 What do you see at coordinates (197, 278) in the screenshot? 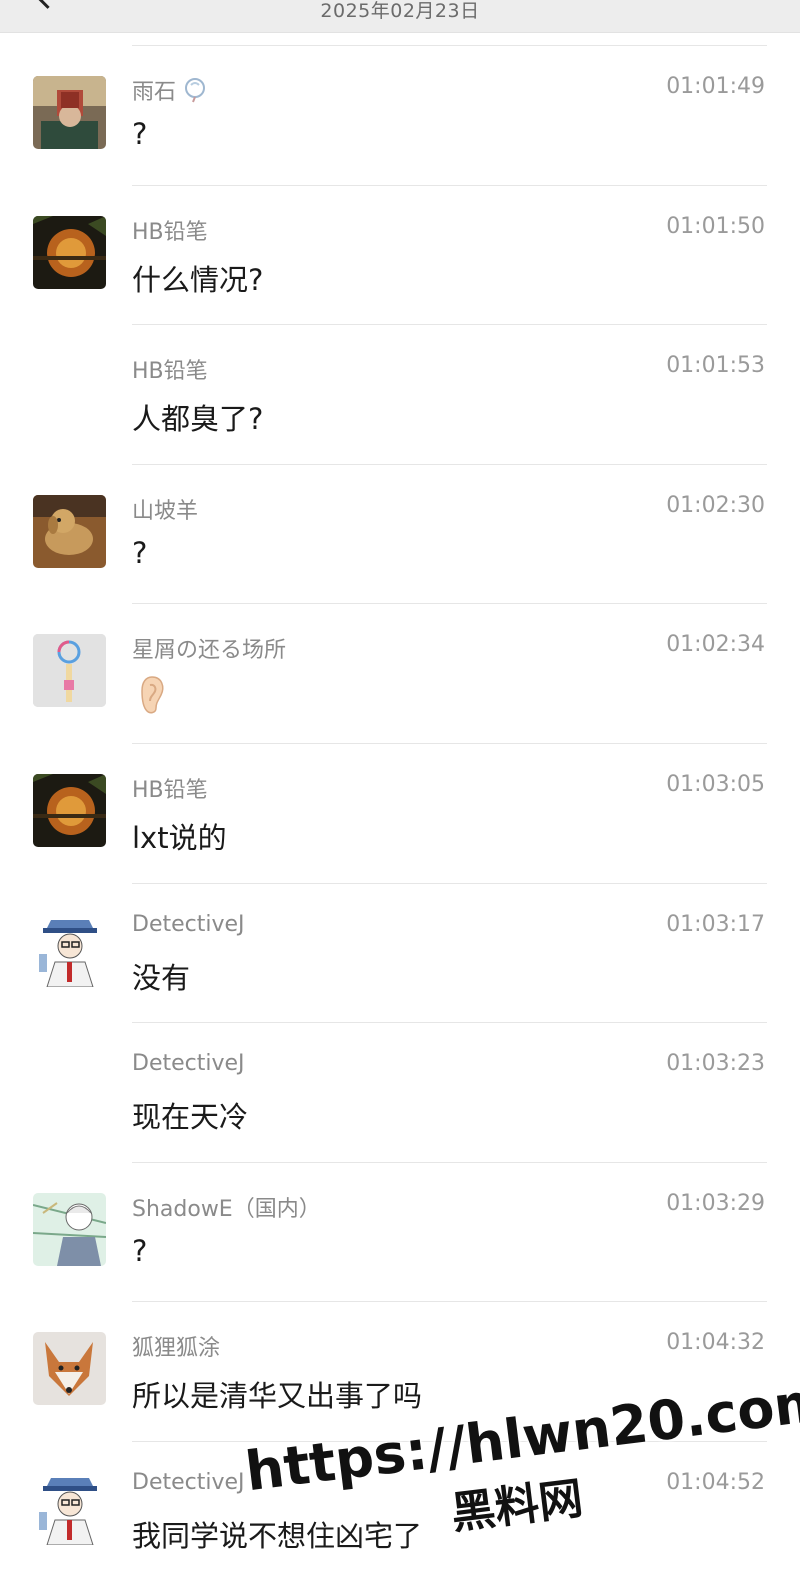
I see `message-text: 什么情况?` at bounding box center [197, 278].